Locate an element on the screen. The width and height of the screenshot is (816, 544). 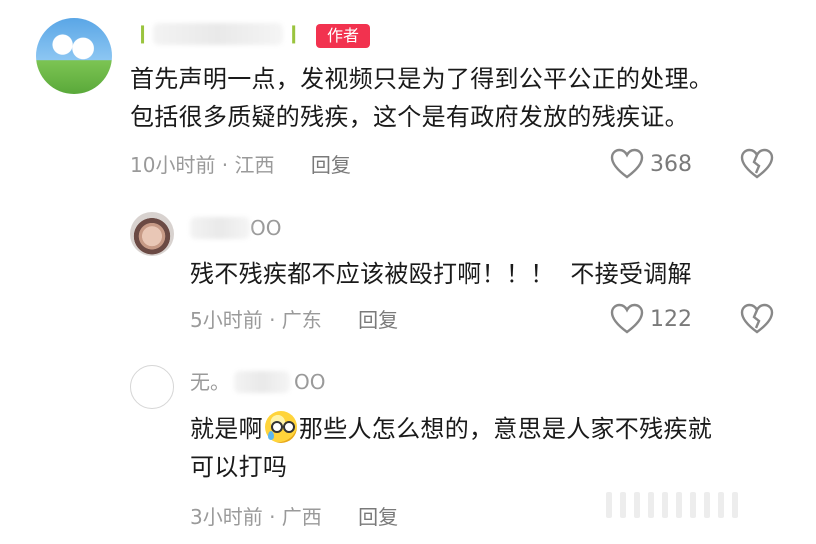
comment-meta: 5小时前 · 广东 回复 is located at coordinates (294, 320).